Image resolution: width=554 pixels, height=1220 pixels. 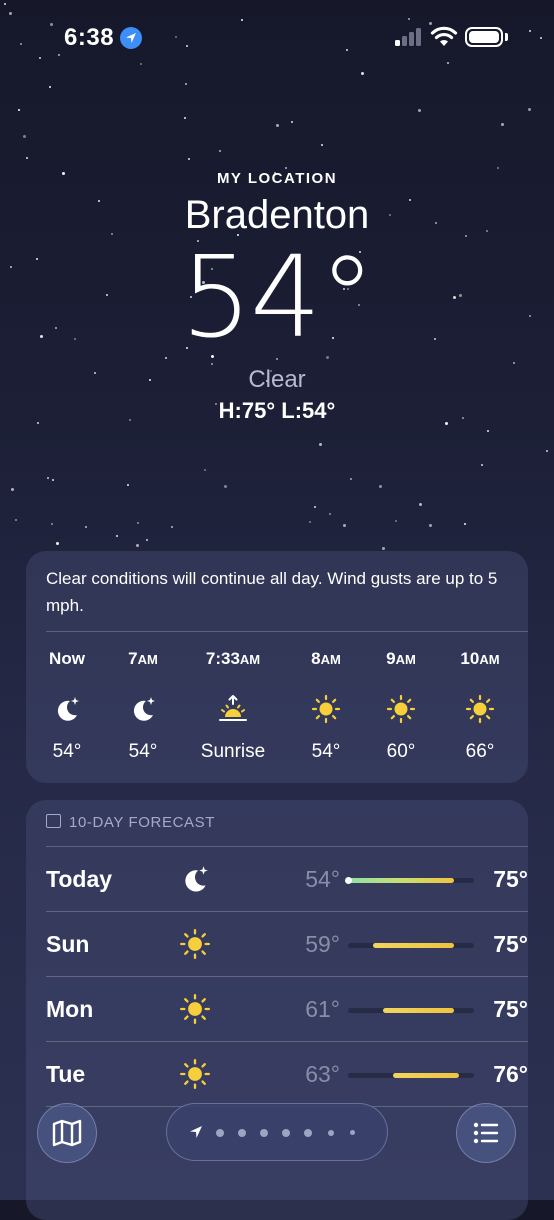 I want to click on current-temperature: 54°, so click(x=278, y=298).